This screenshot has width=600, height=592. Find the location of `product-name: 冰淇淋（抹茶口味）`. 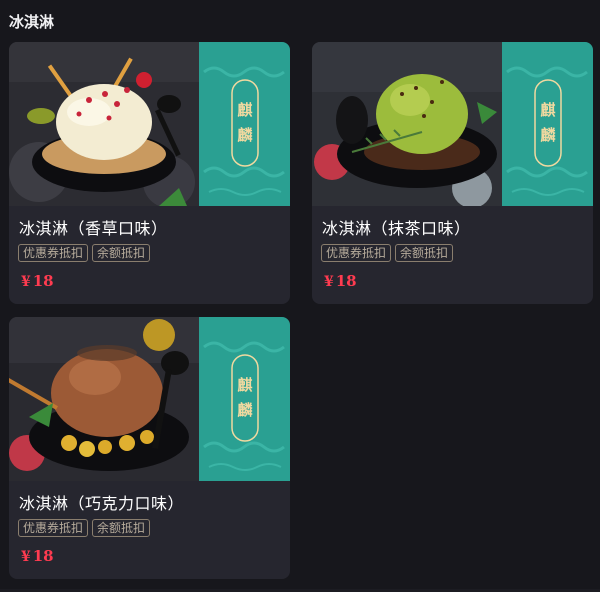

product-name: 冰淇淋（抹茶口味） is located at coordinates (396, 228).